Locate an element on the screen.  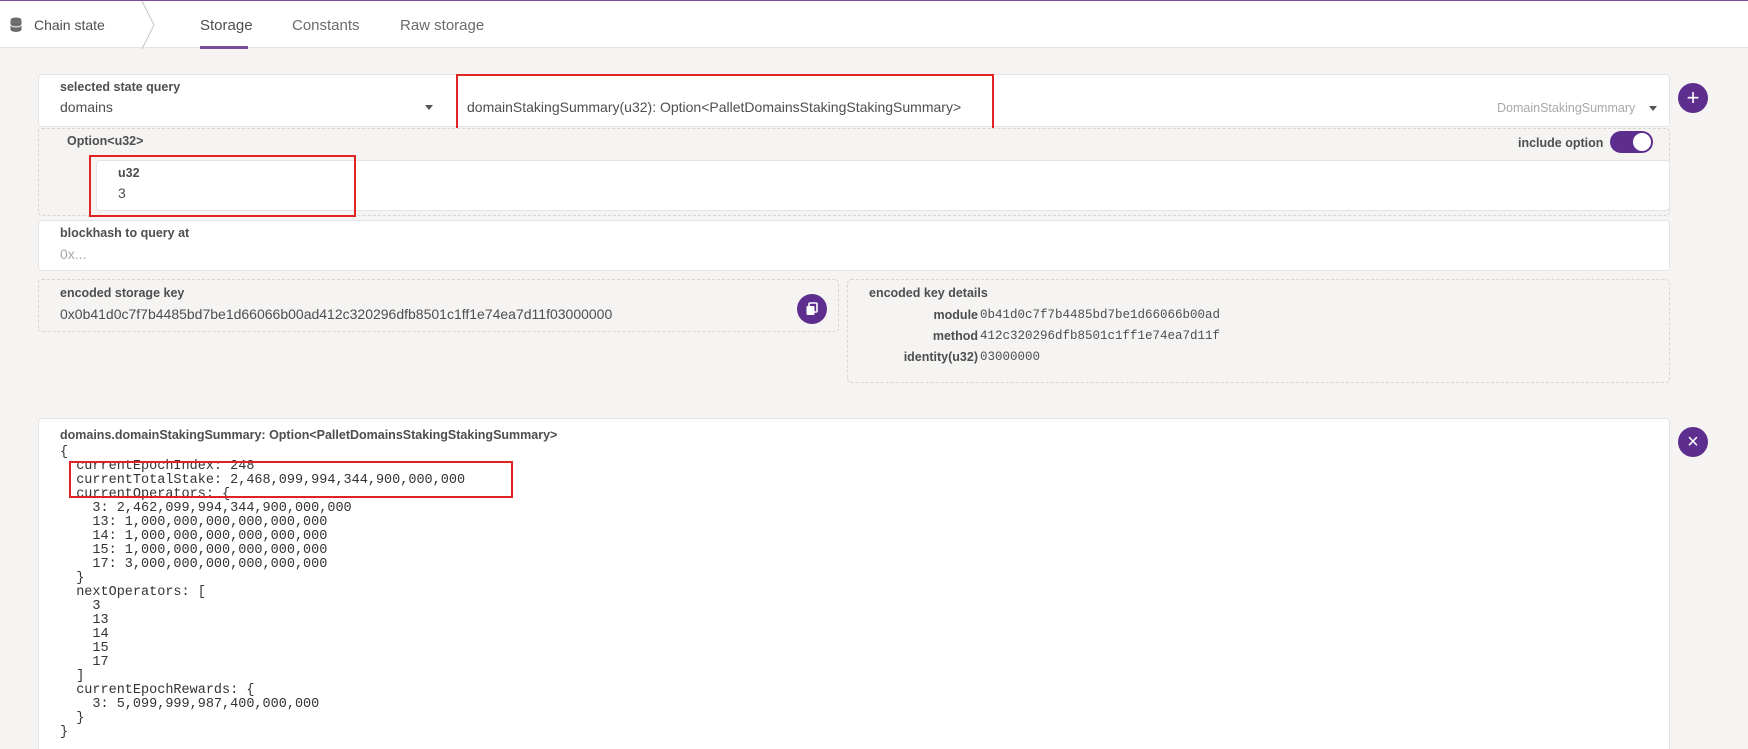
encoded-key-label: encoded storage key is located at coordinates (122, 293).